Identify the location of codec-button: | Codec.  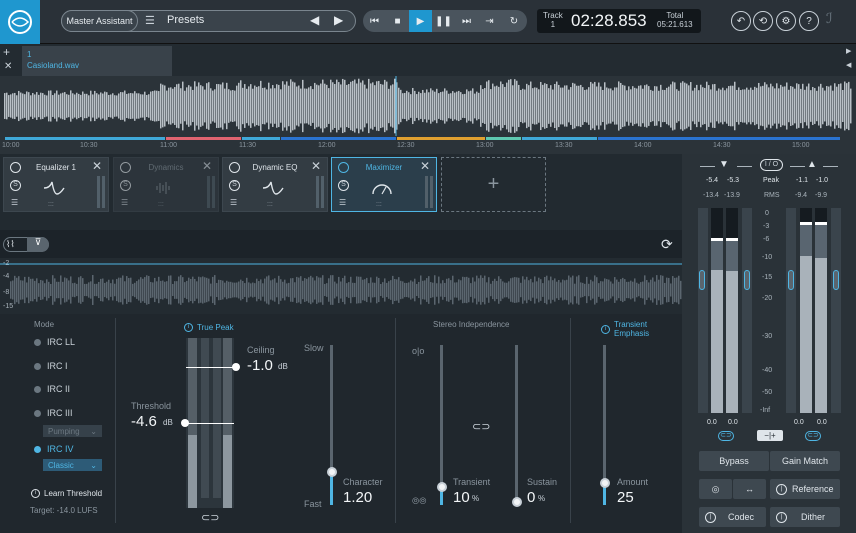
(732, 517).